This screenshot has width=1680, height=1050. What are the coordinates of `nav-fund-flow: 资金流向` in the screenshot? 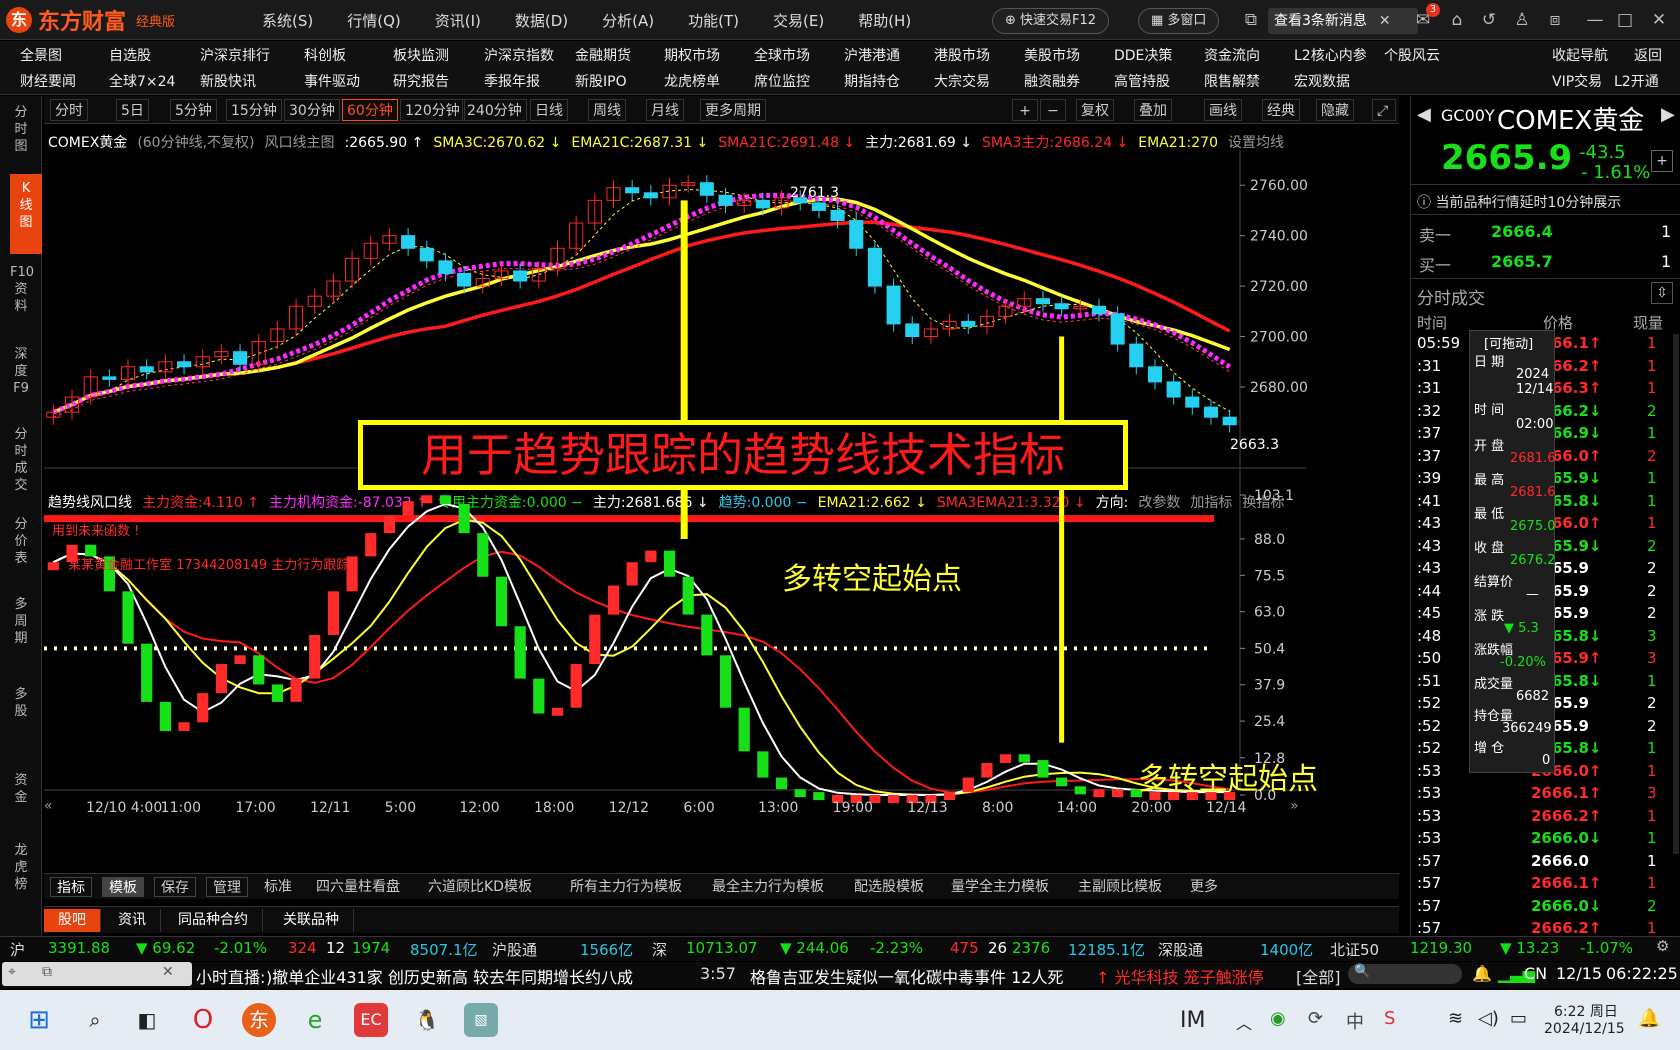 It's located at (1232, 55).